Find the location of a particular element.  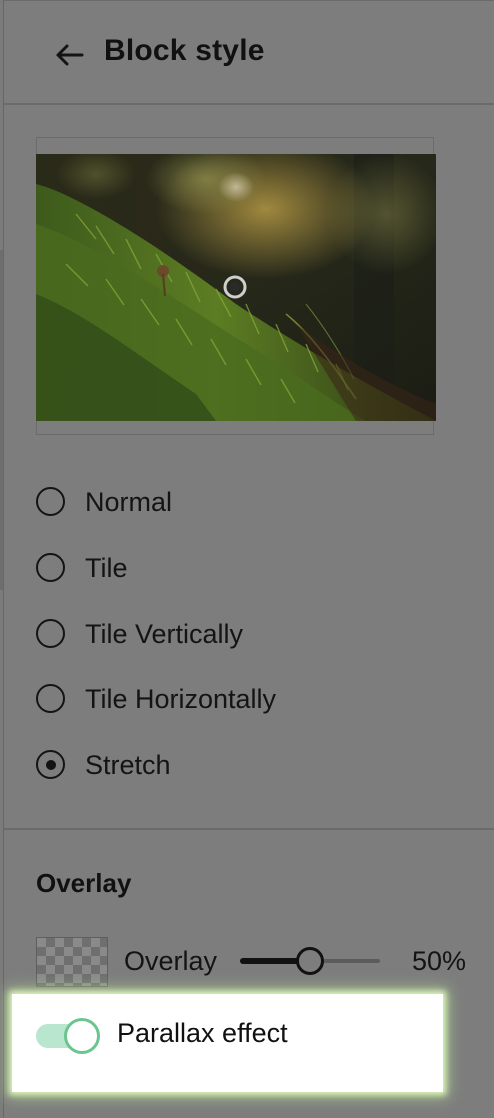

radio-option-tile-vertically: Tile Vertically is located at coordinates (246, 635).